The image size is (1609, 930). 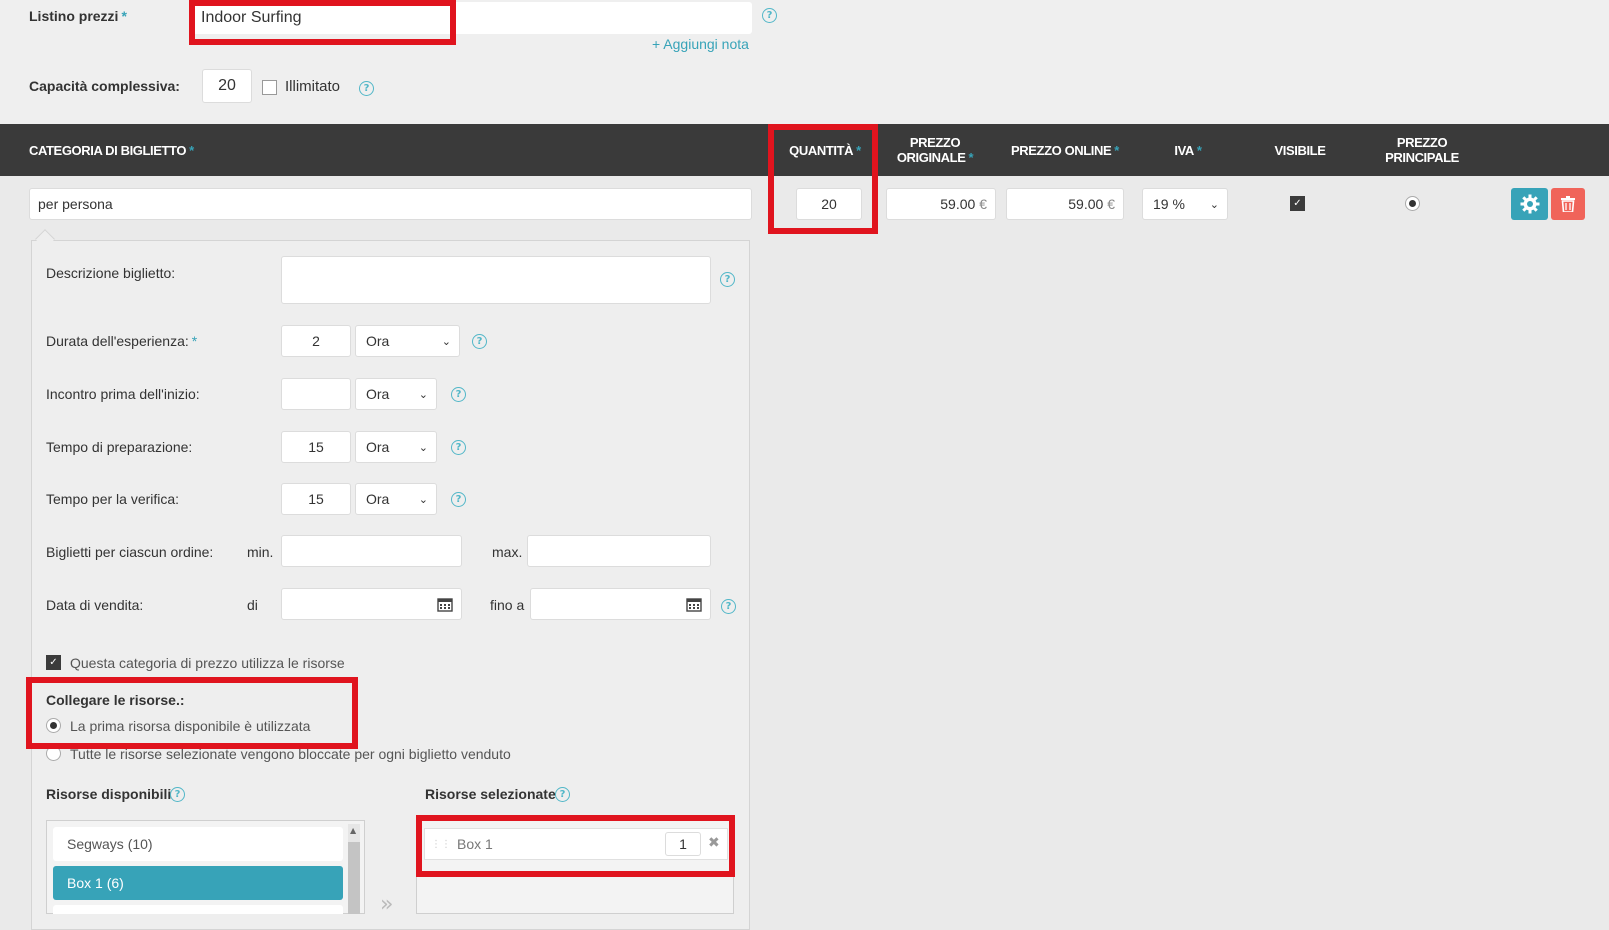 I want to click on description-textarea, so click(x=496, y=280).